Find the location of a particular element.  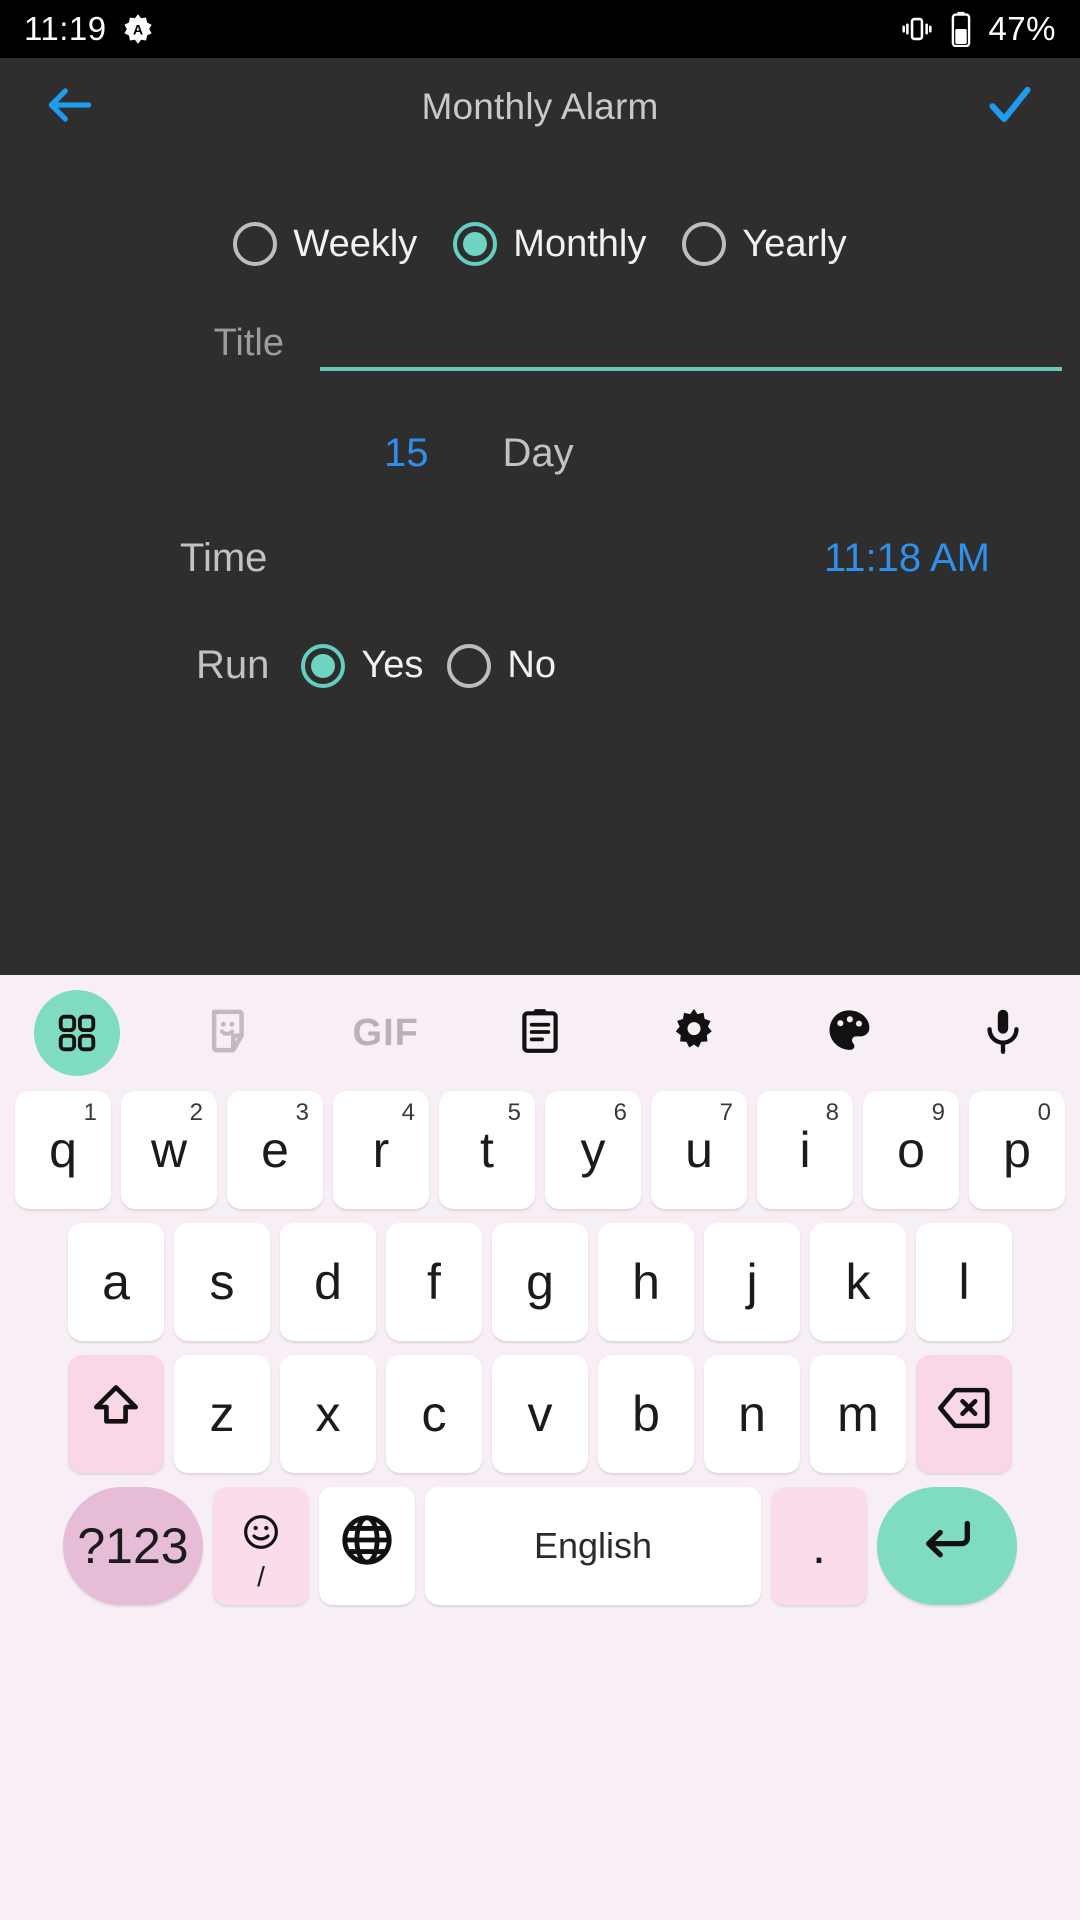

key-symbols: ?123 is located at coordinates (133, 1546).